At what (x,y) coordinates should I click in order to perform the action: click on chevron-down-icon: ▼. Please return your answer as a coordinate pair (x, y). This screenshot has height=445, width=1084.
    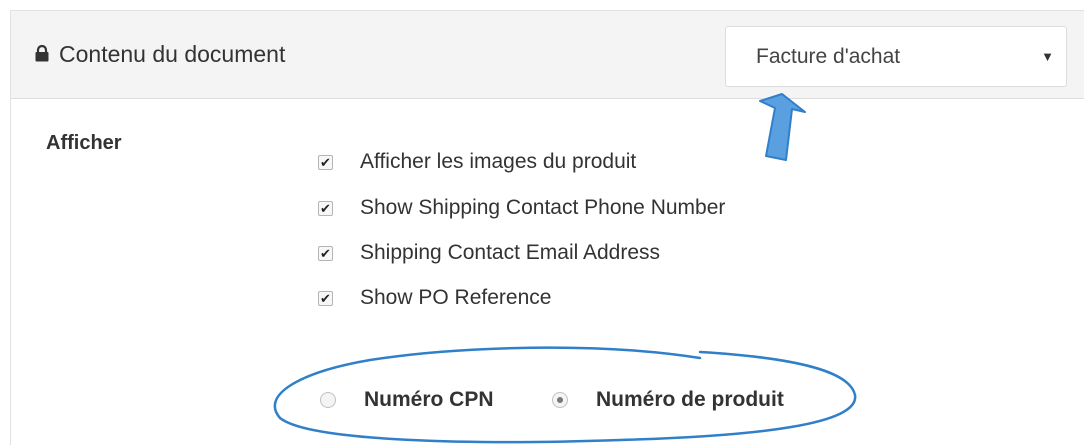
    Looking at the image, I should click on (1047, 56).